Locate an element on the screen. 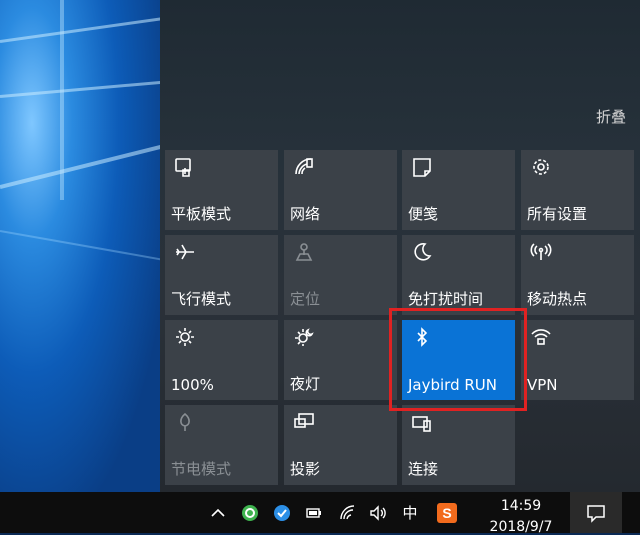 This screenshot has height=535, width=640. sogou-input-icon: S is located at coordinates (447, 512).